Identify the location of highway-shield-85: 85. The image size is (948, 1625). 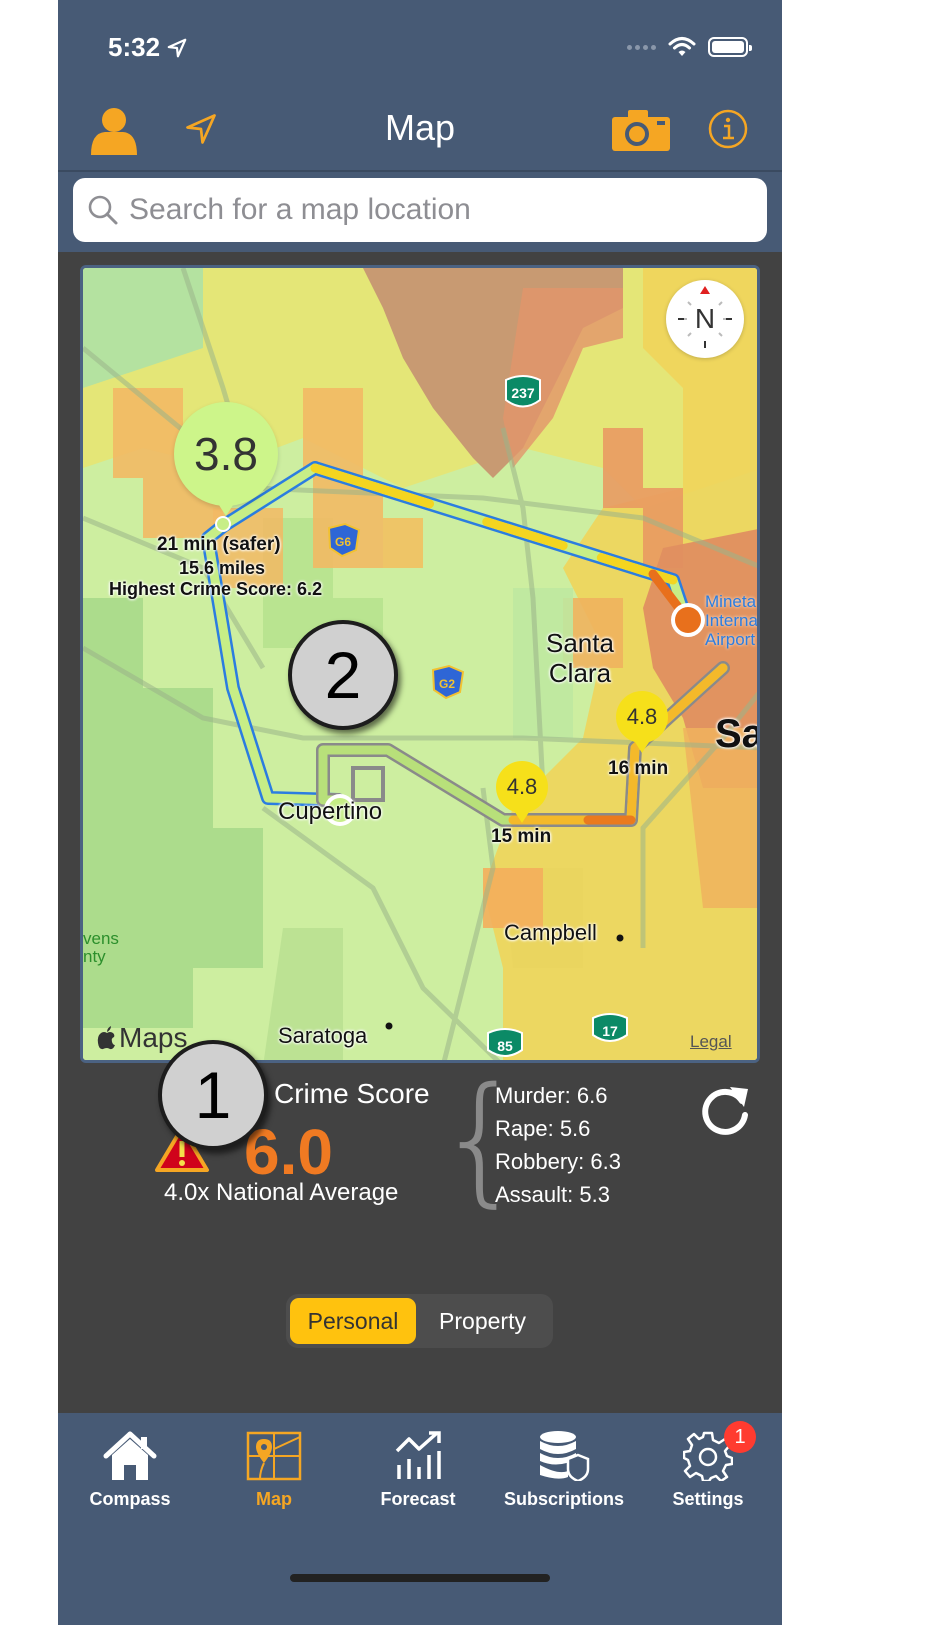
(505, 1042).